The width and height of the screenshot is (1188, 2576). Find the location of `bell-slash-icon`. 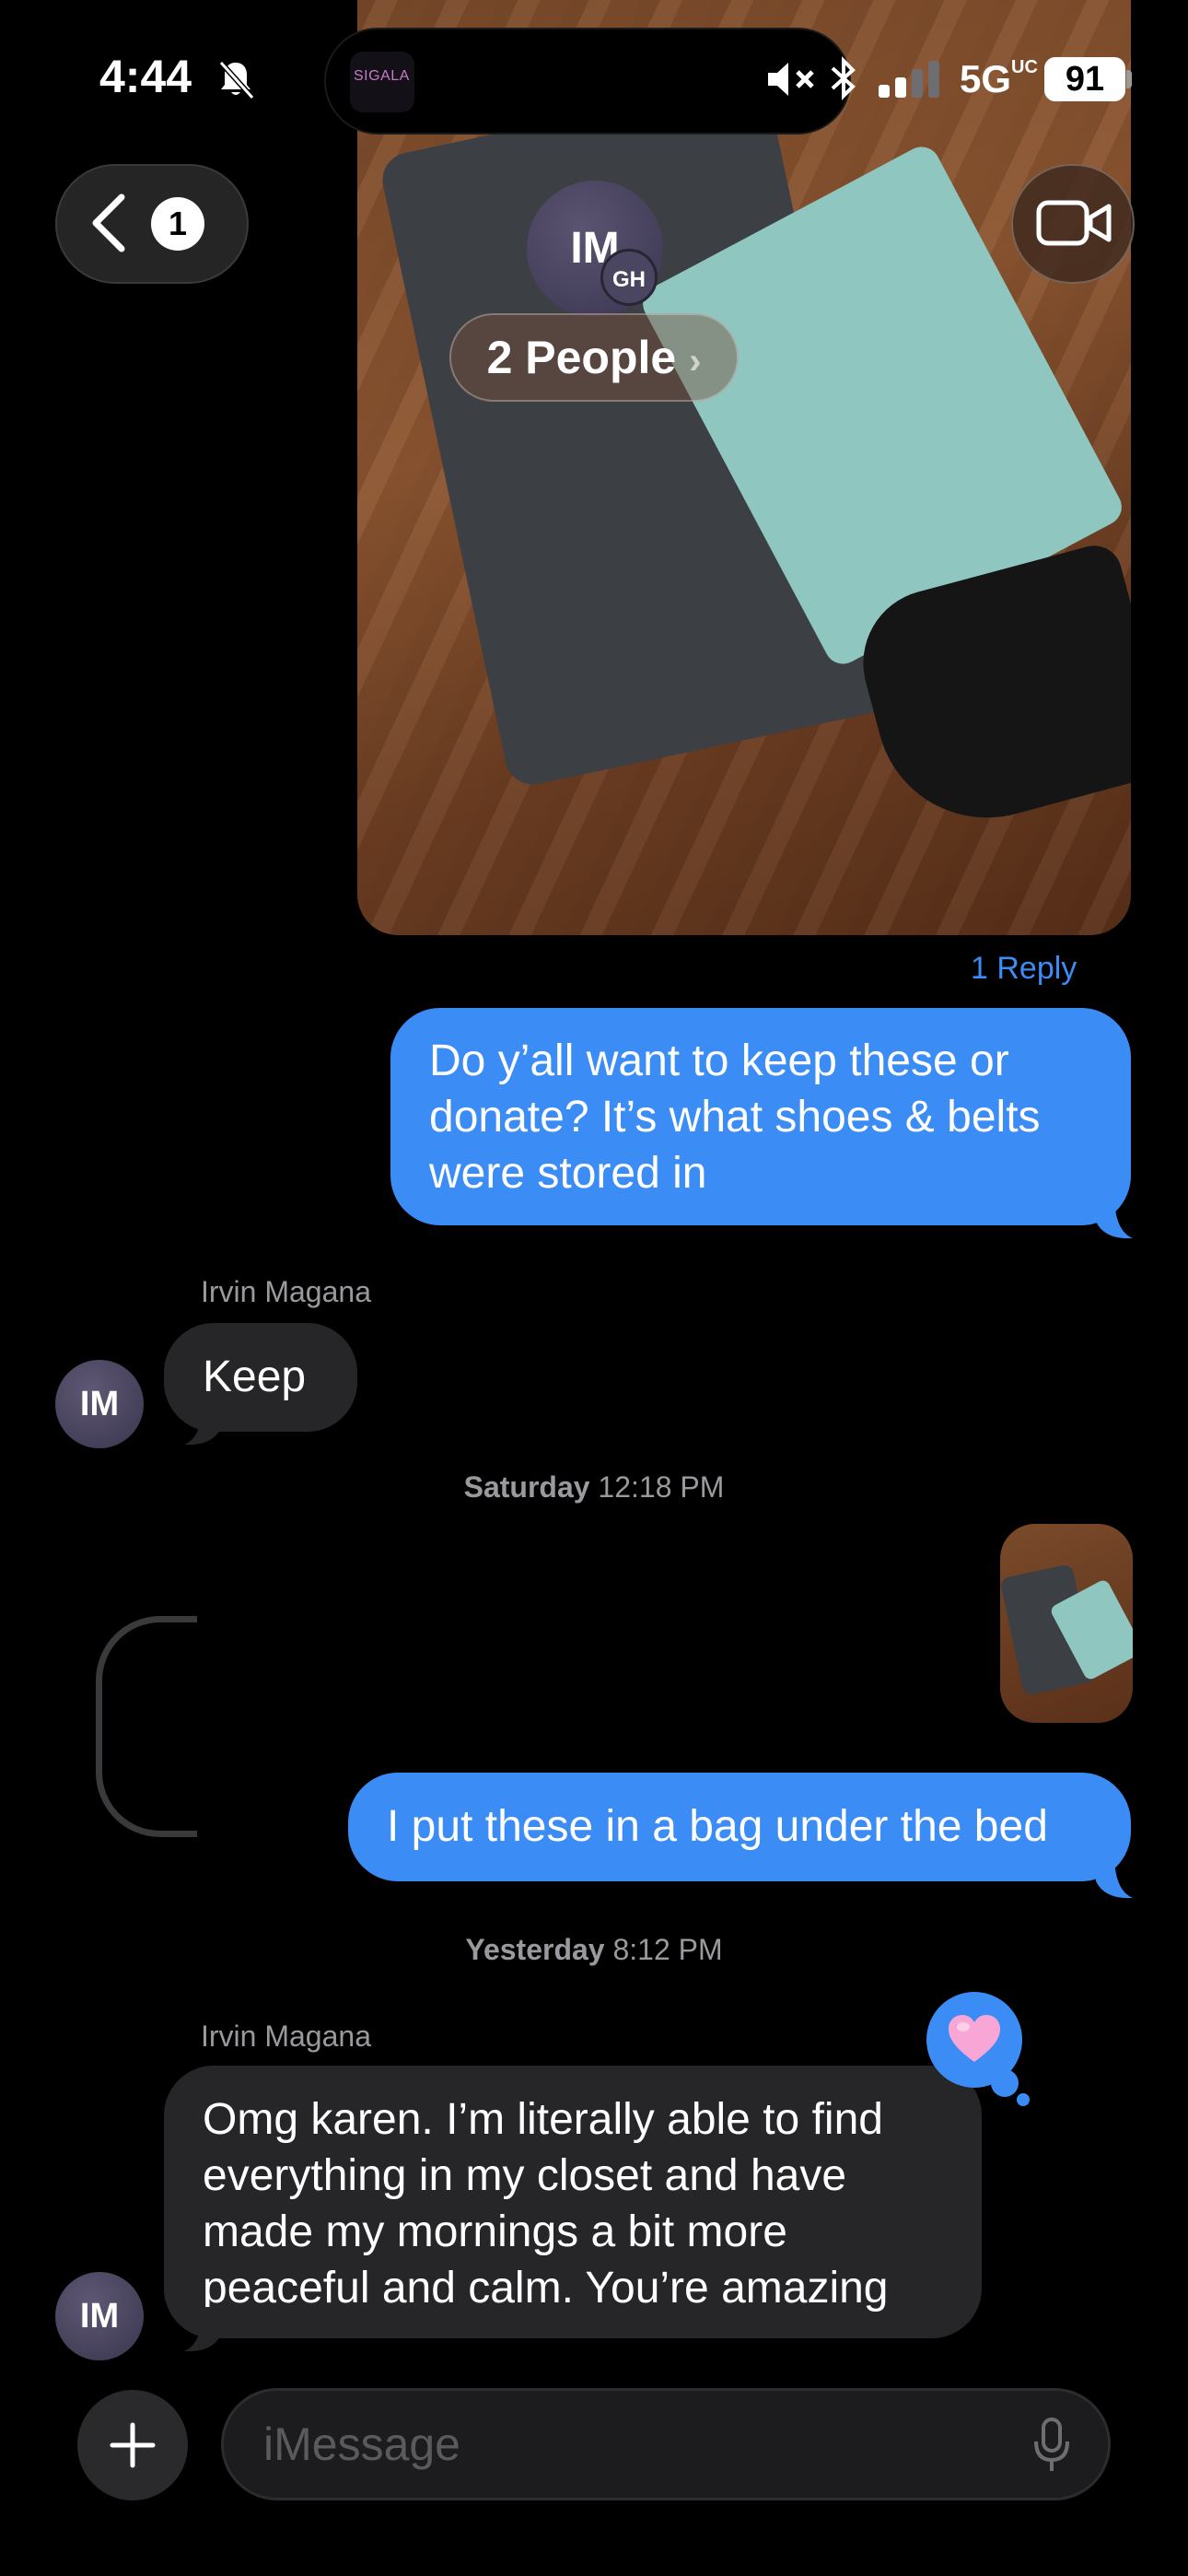

bell-slash-icon is located at coordinates (236, 80).